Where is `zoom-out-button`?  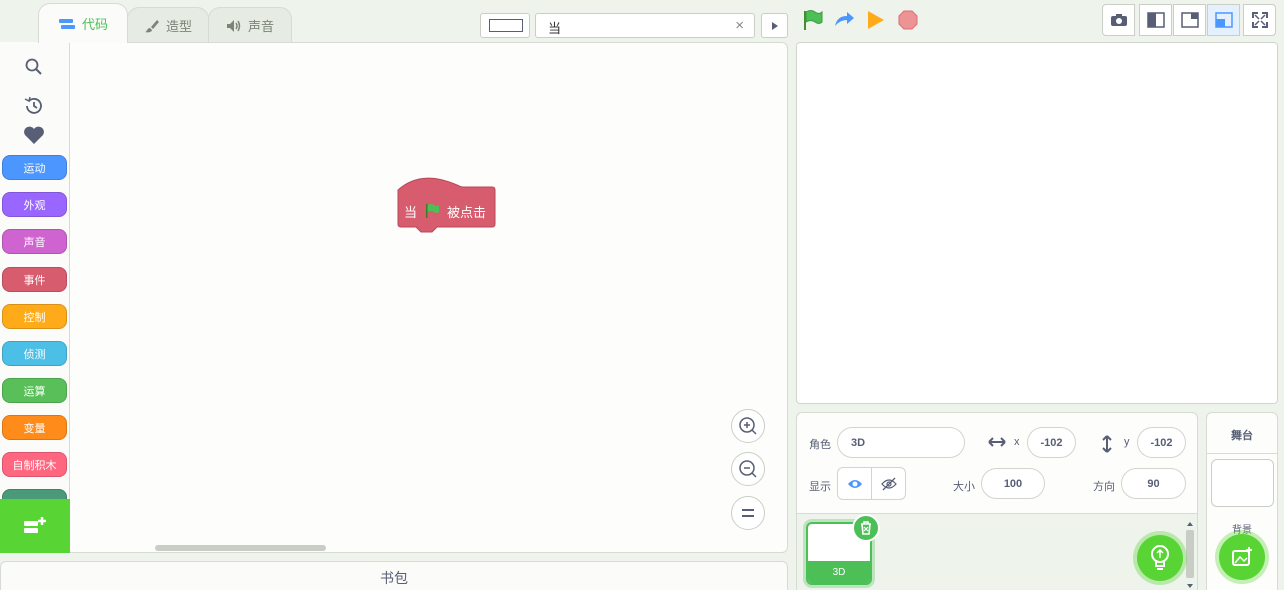 zoom-out-button is located at coordinates (748, 469).